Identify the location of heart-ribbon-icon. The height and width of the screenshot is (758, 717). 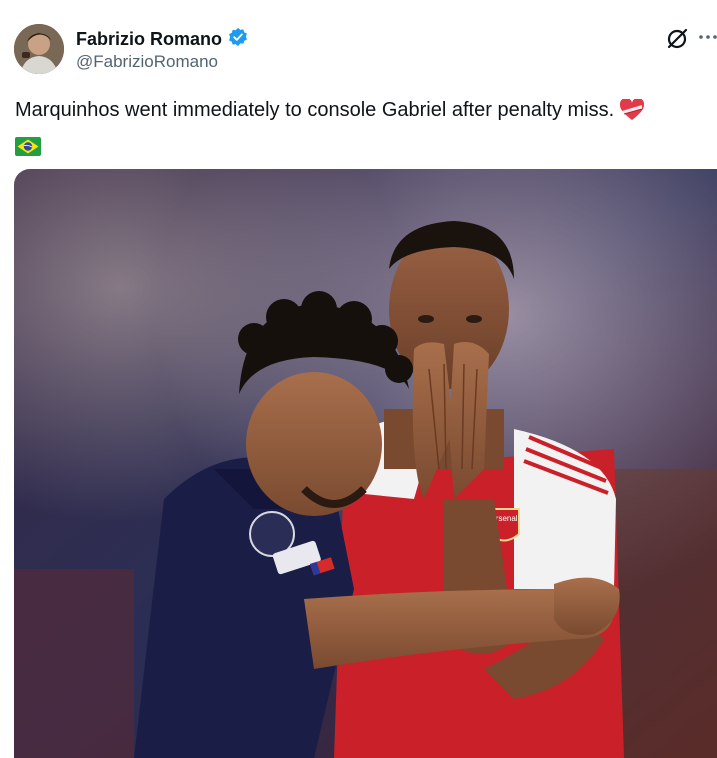
(631, 113).